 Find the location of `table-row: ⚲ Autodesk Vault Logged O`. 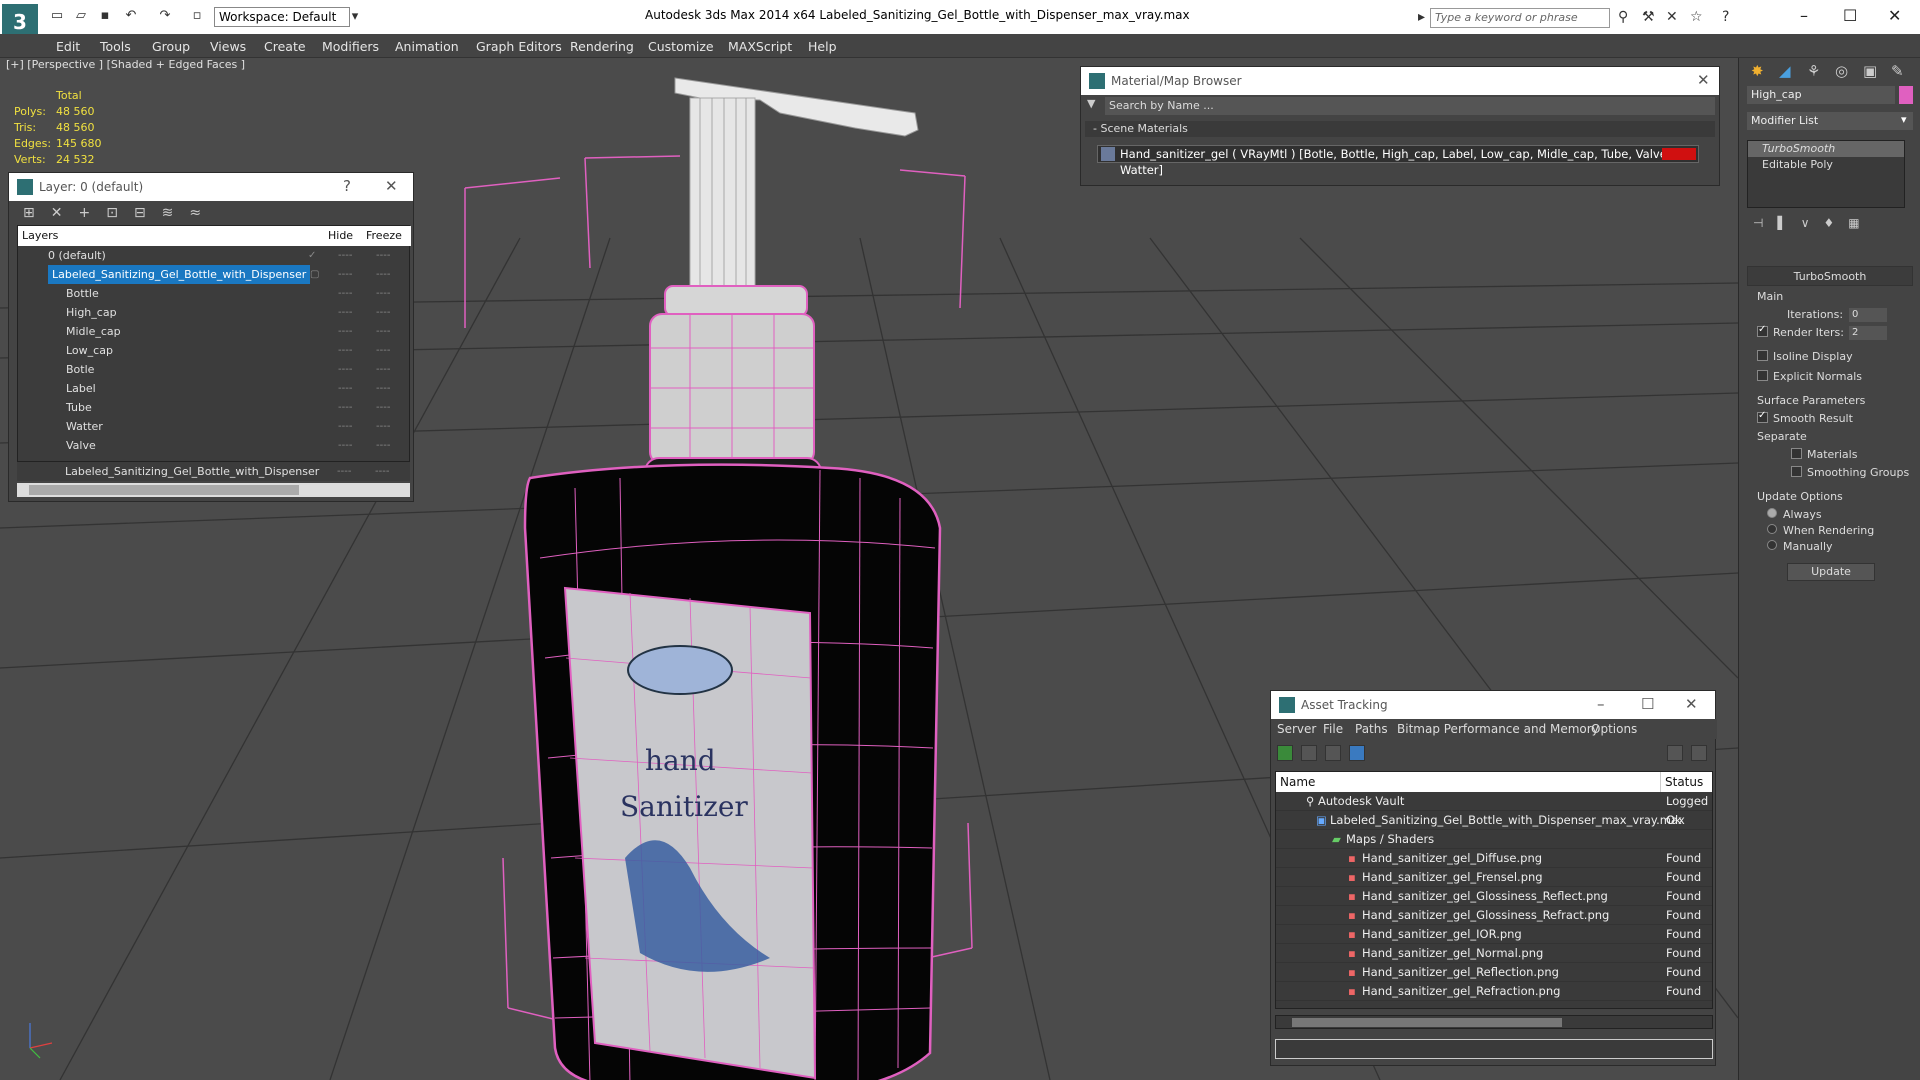

table-row: ⚲ Autodesk Vault Logged O is located at coordinates (1494, 809).